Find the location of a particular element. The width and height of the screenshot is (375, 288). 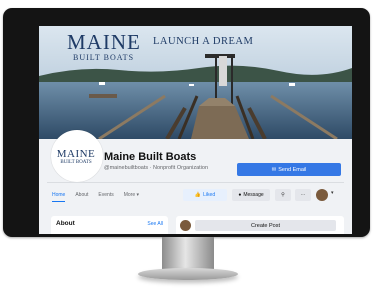

tab-events: Events is located at coordinates (105, 197).